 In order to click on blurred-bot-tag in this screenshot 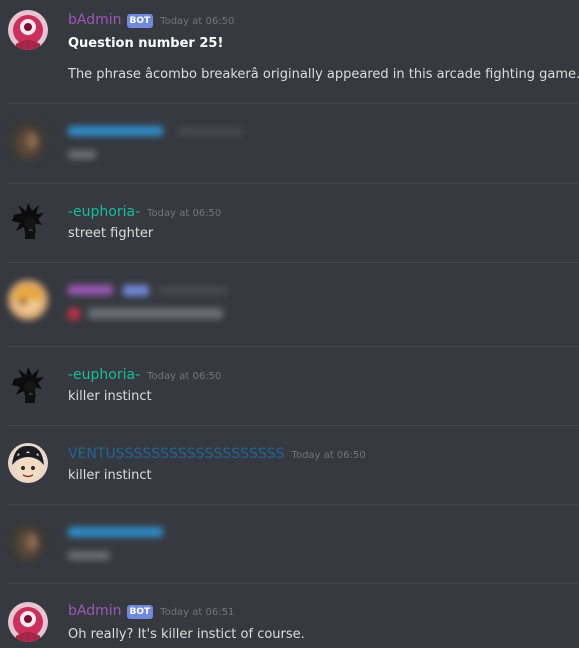, I will do `click(136, 290)`.